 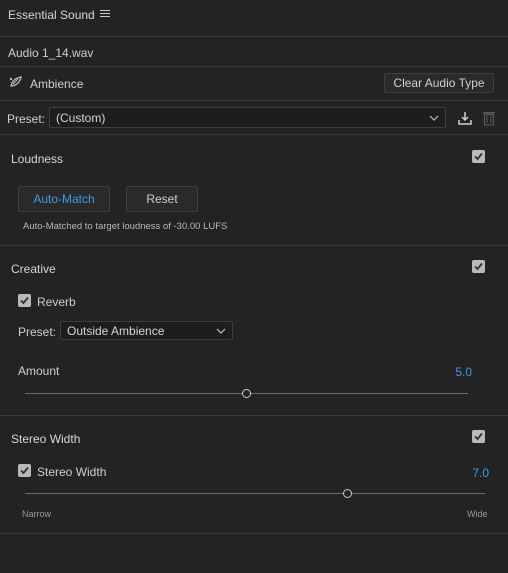 I want to click on loudness-enable-checkbox, so click(x=478, y=156).